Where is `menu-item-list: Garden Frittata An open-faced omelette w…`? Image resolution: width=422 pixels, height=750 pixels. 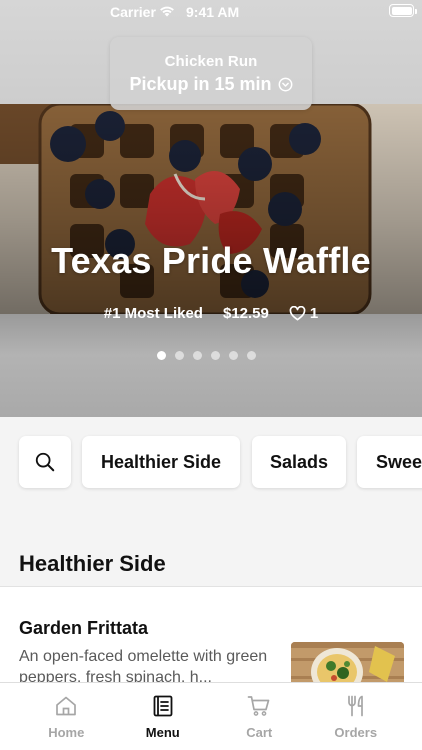
menu-item-list: Garden Frittata An open-faced omelette w… is located at coordinates (211, 634).